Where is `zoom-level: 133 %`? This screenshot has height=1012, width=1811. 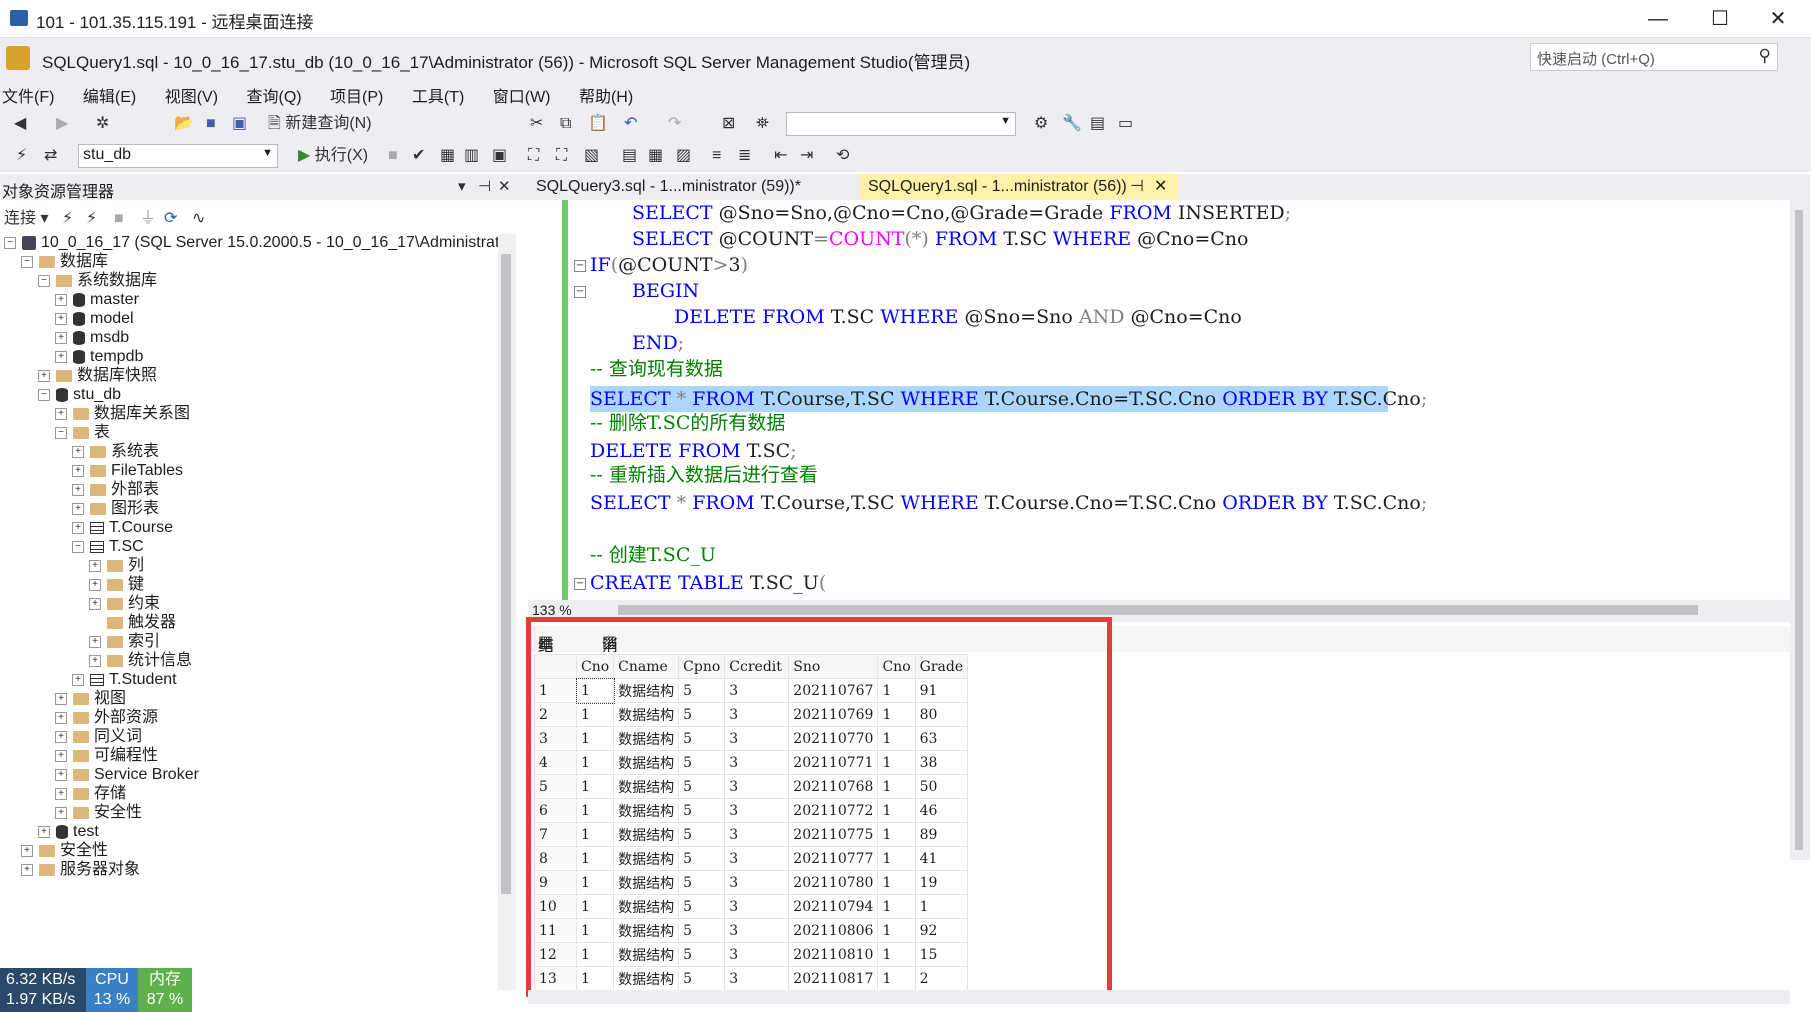
zoom-level: 133 % is located at coordinates (552, 610).